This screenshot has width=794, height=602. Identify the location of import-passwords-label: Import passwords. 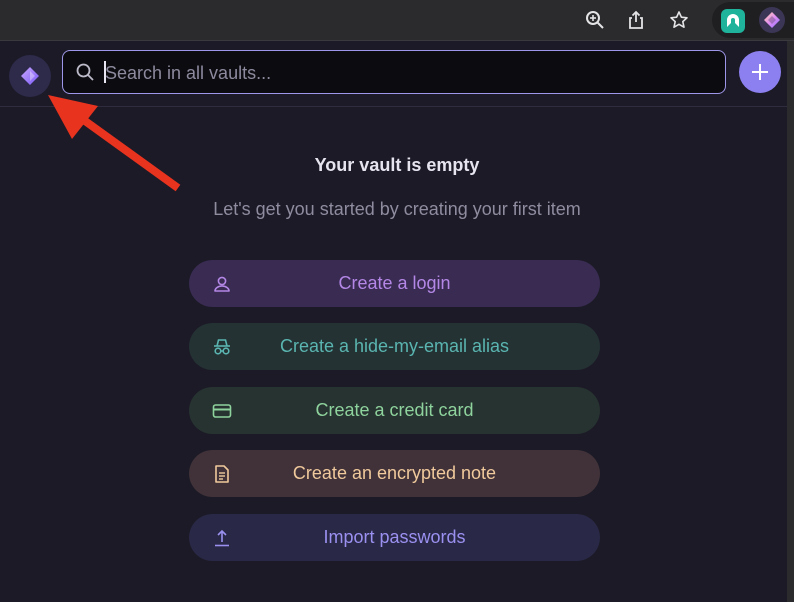
(394, 537).